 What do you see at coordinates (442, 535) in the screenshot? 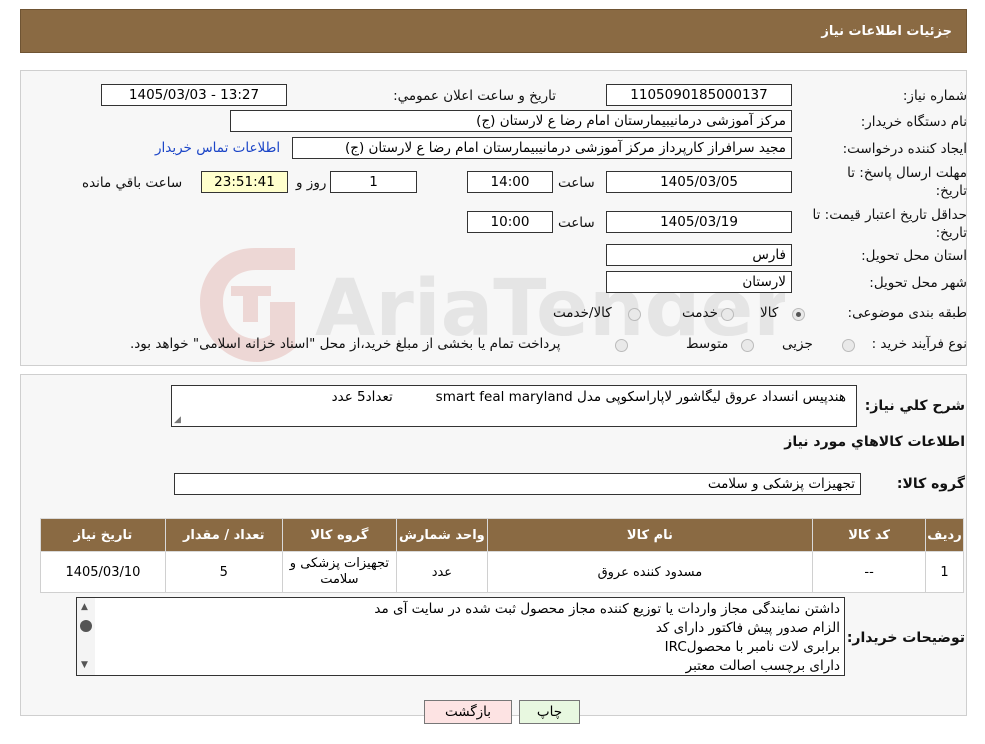
I see `col-unit: واحد شمارش` at bounding box center [442, 535].